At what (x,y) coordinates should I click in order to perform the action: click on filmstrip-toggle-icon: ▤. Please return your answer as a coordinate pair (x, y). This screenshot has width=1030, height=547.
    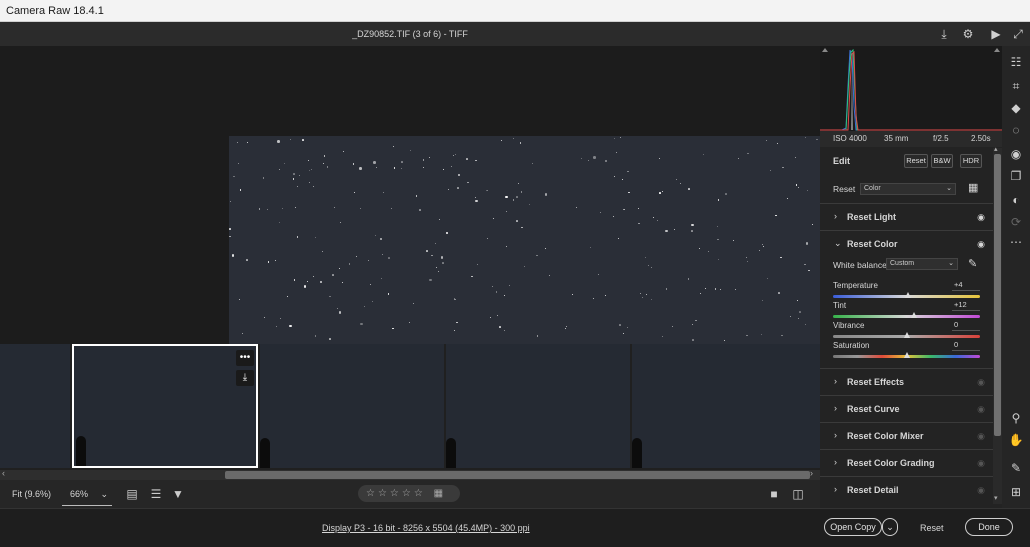
    Looking at the image, I should click on (132, 494).